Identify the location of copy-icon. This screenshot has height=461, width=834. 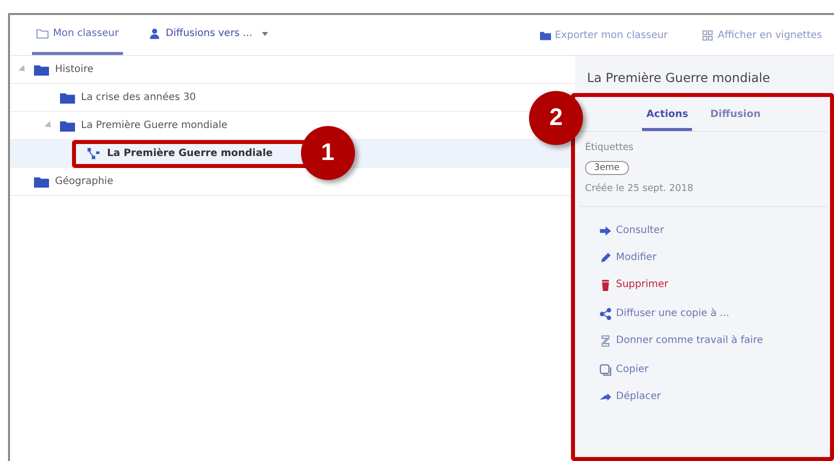
(605, 370).